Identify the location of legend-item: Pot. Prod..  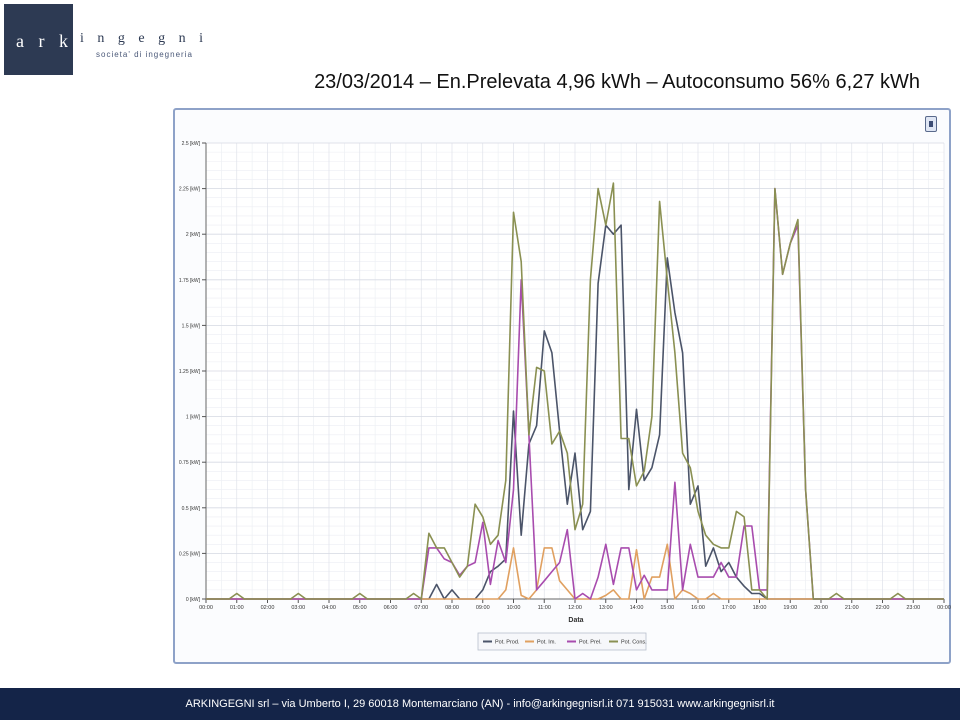
(507, 643).